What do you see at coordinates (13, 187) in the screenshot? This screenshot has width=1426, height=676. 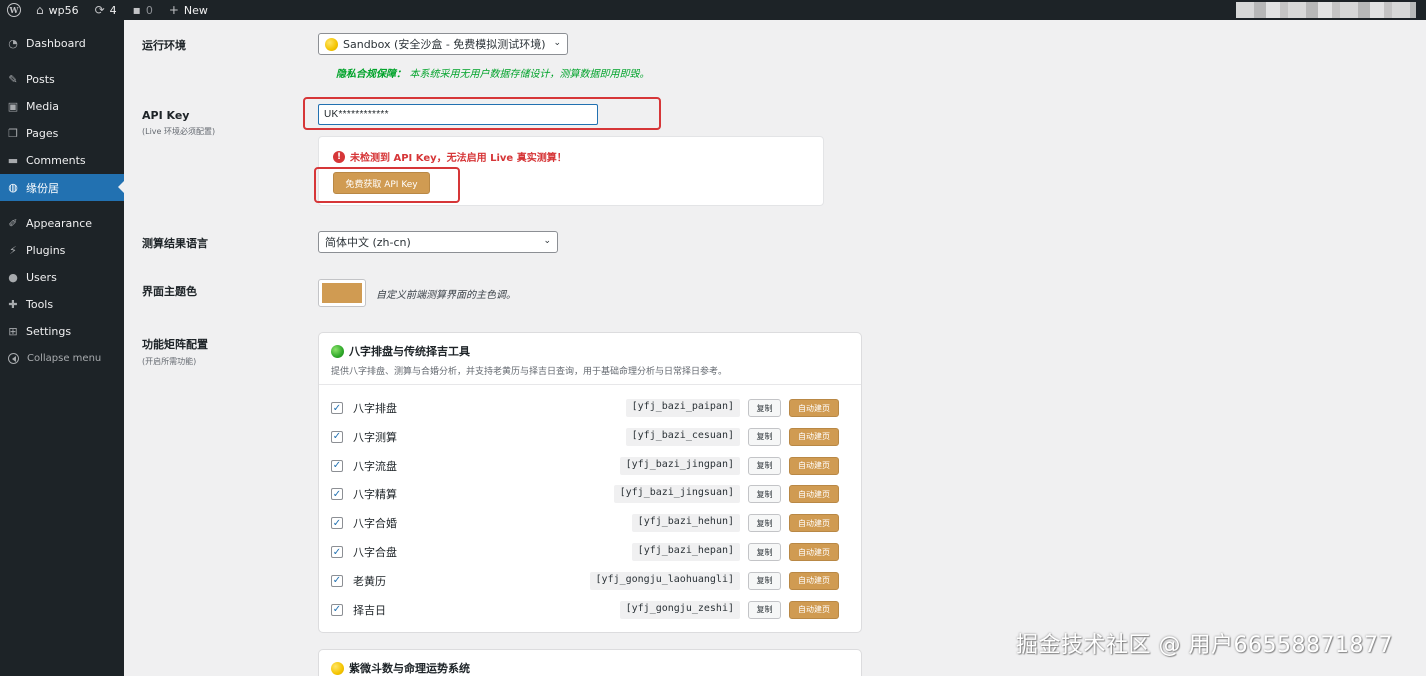 I see `globe-icon: ◍` at bounding box center [13, 187].